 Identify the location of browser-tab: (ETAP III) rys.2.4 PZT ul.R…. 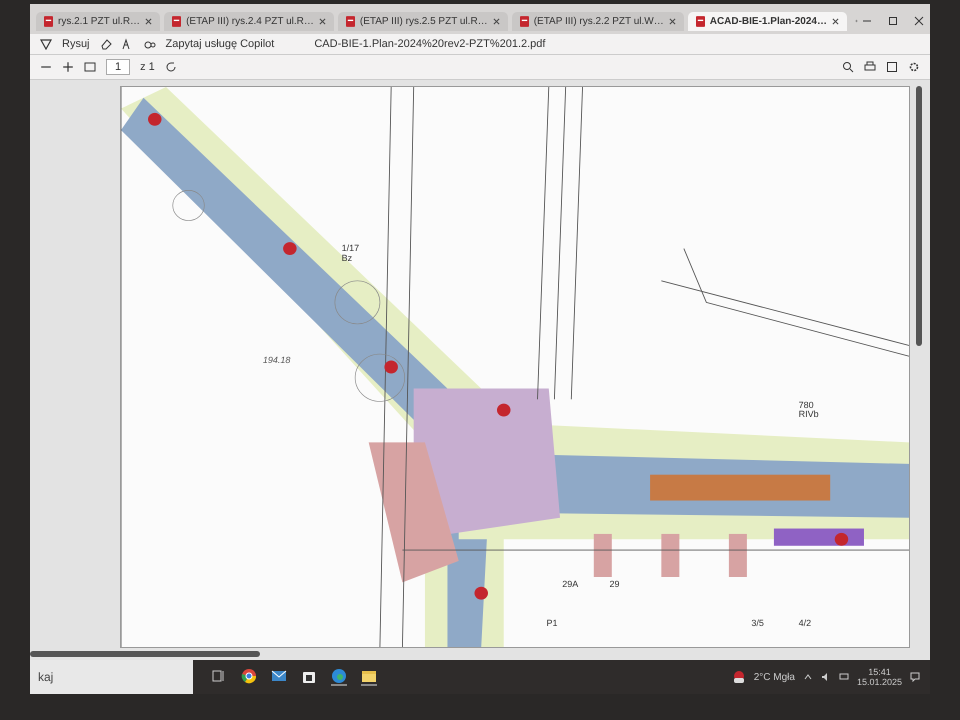
(249, 21).